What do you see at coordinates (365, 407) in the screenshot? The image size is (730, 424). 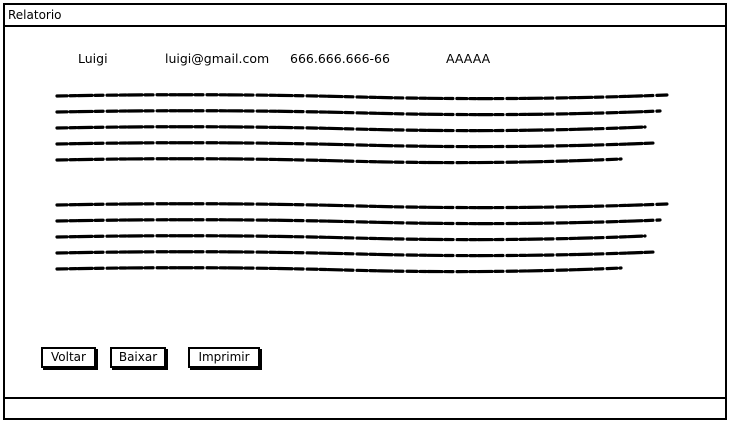 I see `status-bar` at bounding box center [365, 407].